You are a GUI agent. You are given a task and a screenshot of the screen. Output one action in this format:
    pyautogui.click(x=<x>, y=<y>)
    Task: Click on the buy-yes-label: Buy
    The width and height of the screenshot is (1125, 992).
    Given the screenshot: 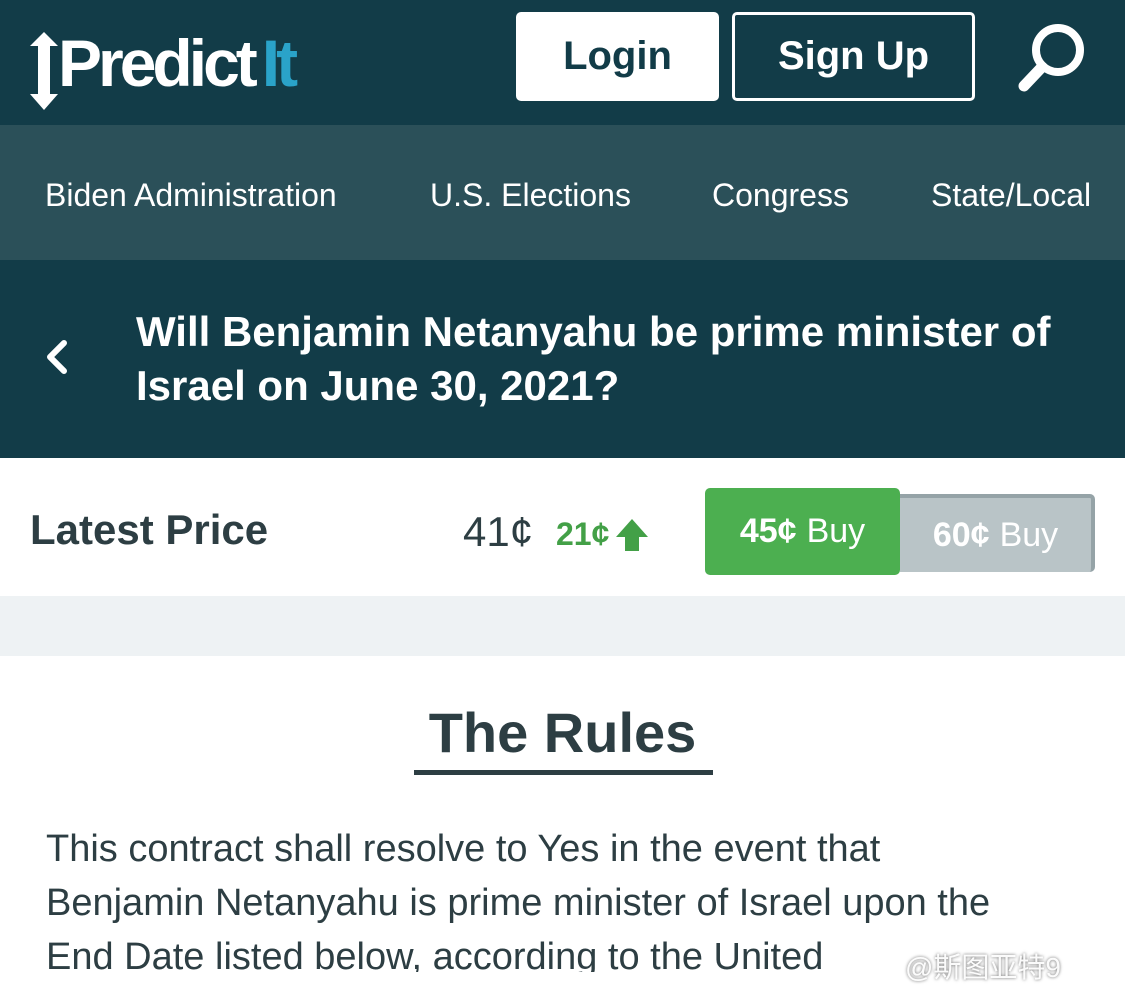 What is the action you would take?
    pyautogui.click(x=836, y=531)
    